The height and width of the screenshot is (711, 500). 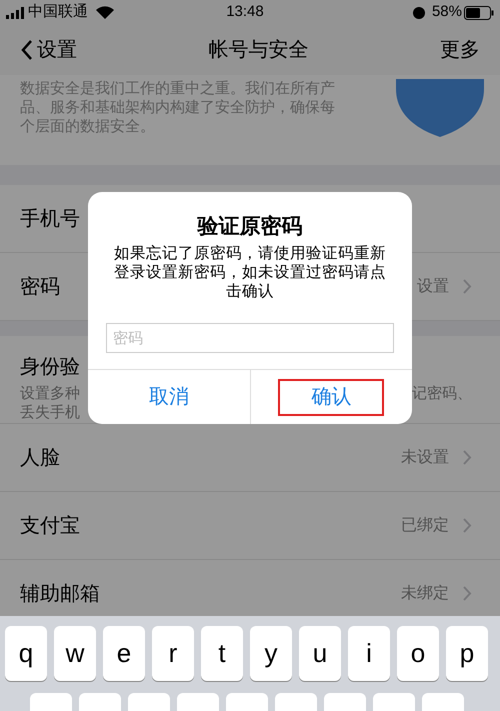 I want to click on signal-icon, so click(x=16, y=12).